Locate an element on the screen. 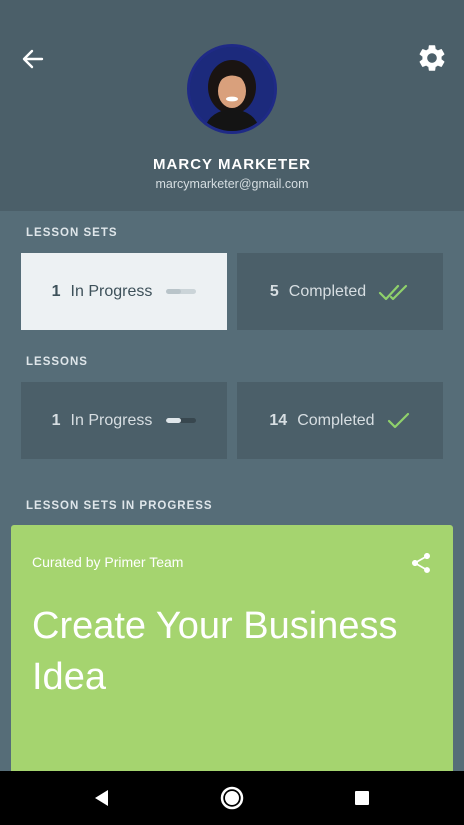  share-icon is located at coordinates (421, 563).